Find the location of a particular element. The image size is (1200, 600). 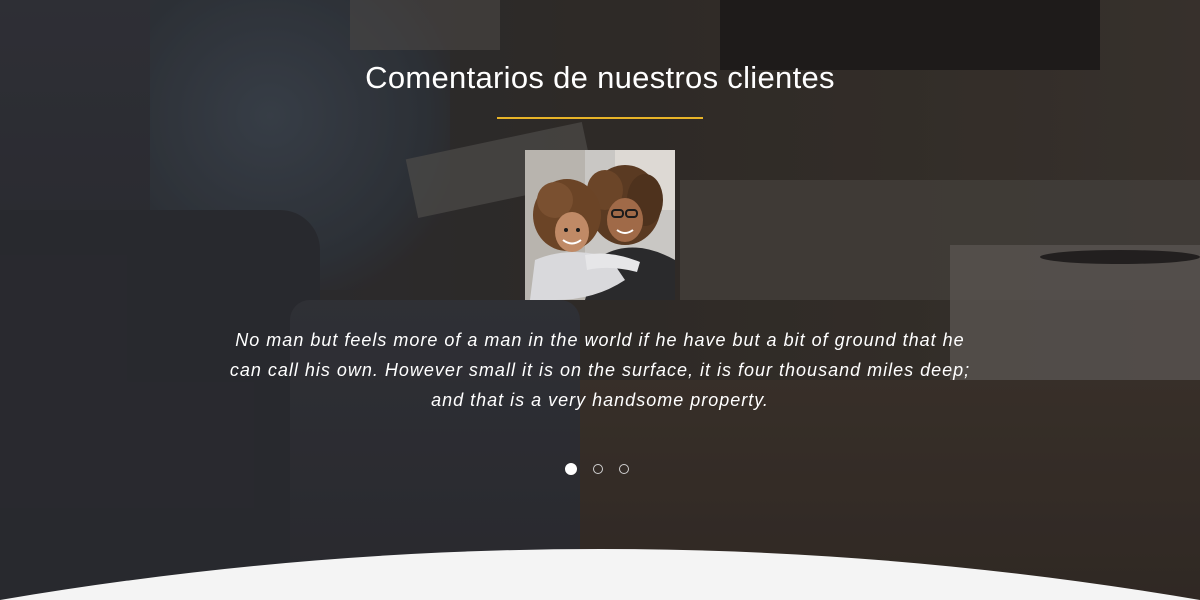

customer-avatar is located at coordinates (600, 225).